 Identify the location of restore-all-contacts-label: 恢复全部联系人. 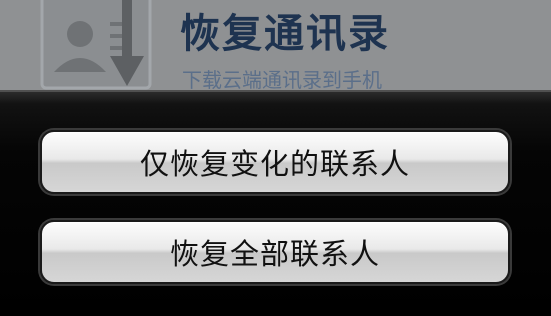
(274, 254).